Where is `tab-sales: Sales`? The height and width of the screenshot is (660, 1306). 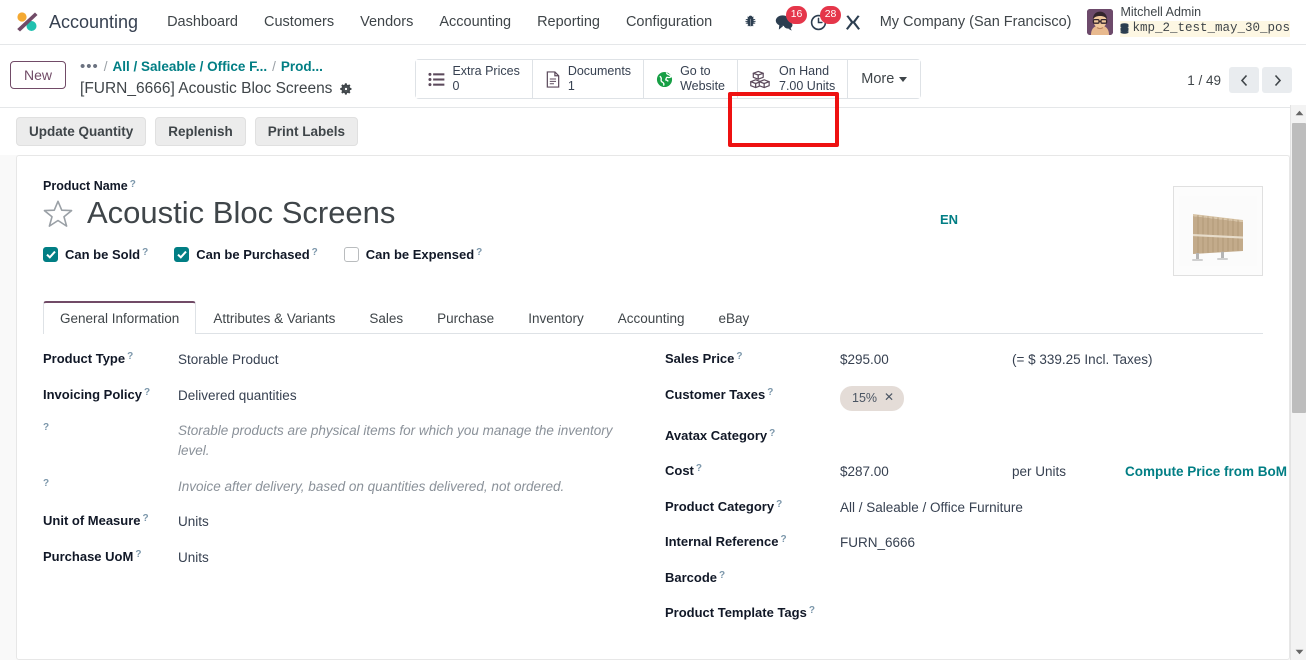
tab-sales: Sales is located at coordinates (386, 317).